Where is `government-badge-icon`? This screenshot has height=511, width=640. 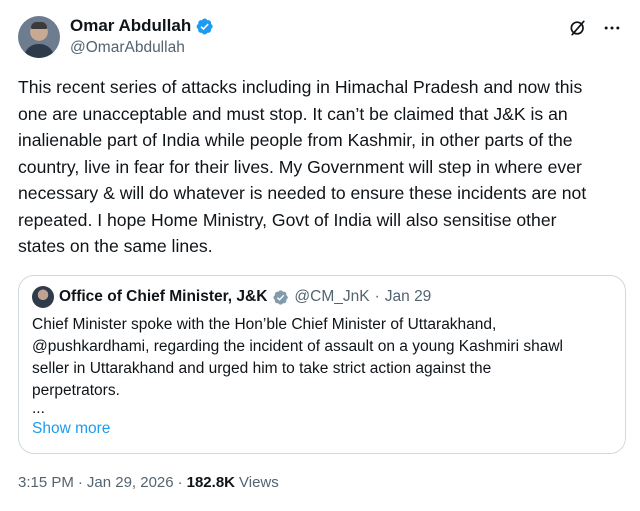
government-badge-icon is located at coordinates (281, 297).